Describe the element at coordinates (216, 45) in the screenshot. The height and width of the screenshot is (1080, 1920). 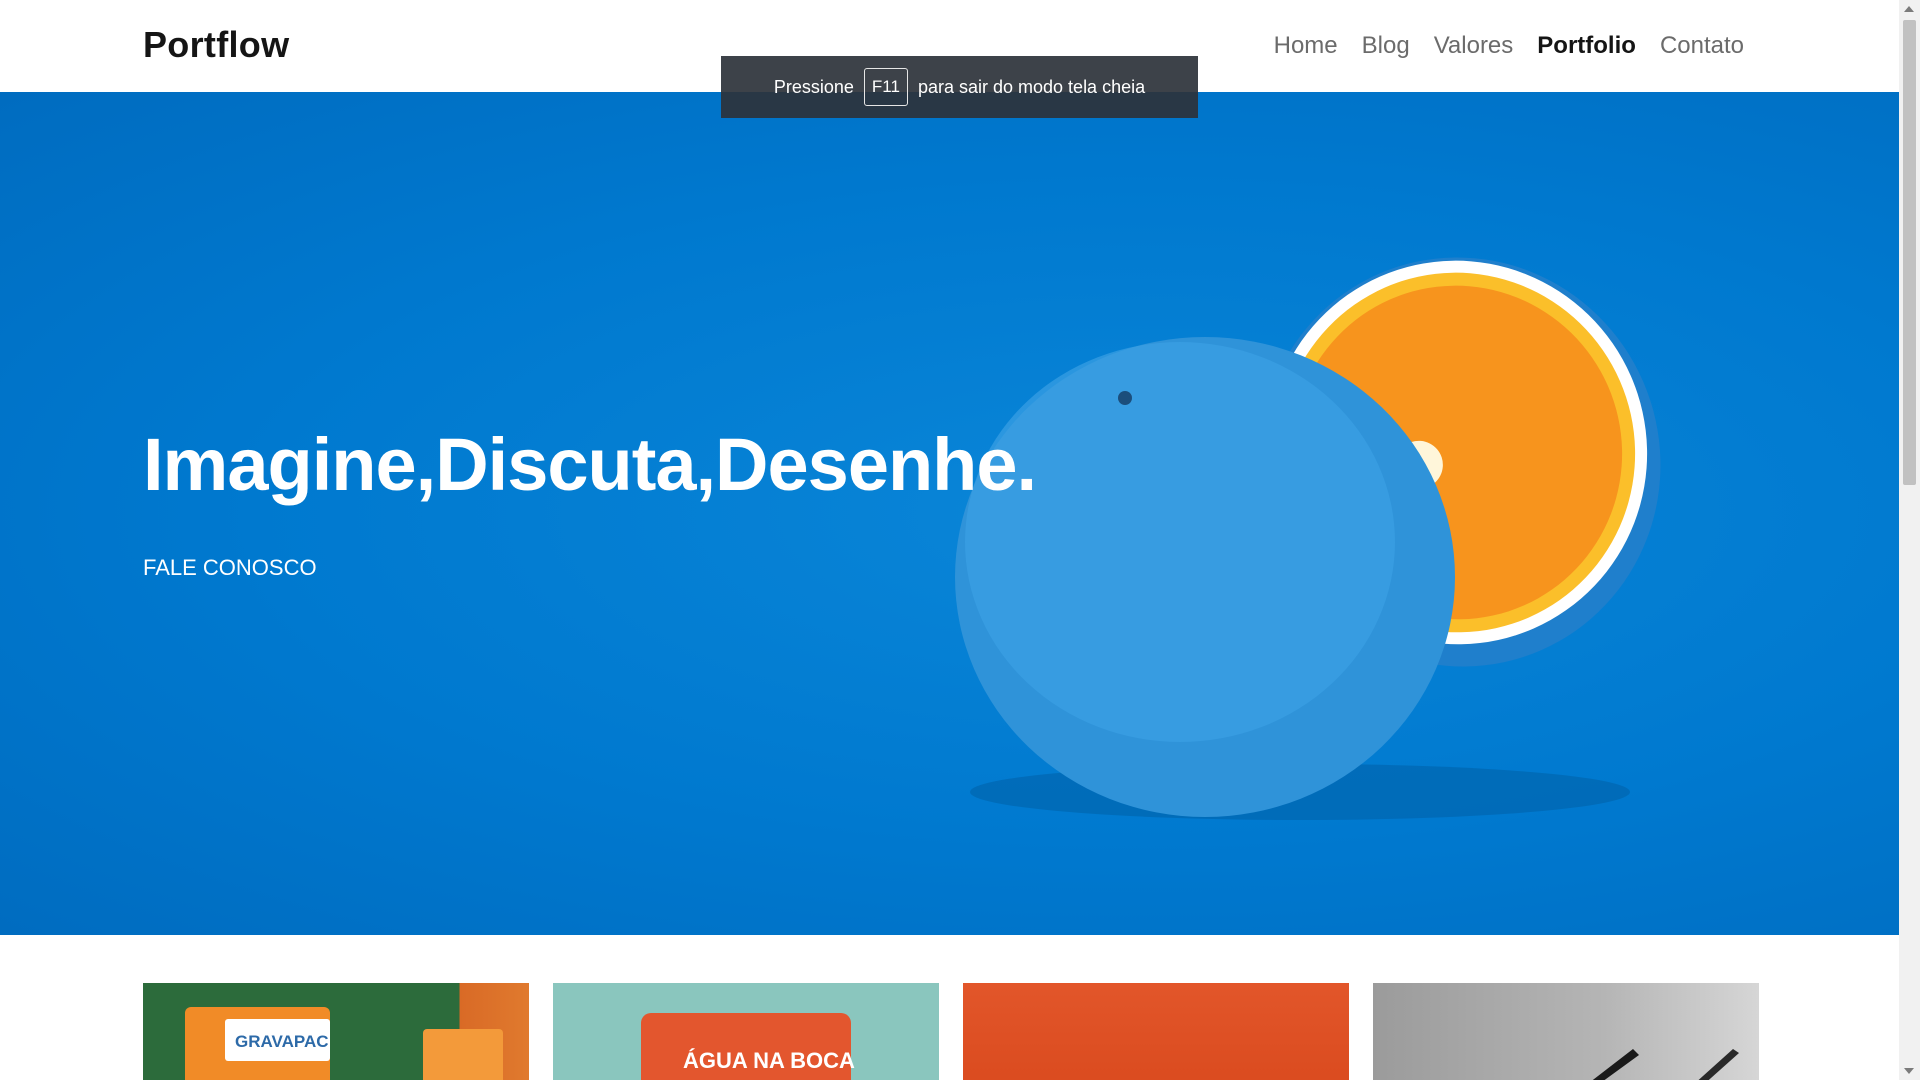
I see `site-logo: Portflow` at that location.